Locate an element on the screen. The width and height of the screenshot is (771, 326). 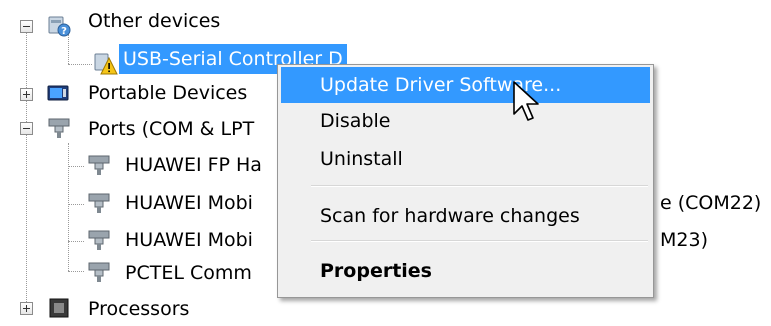
port-item: PCTEL Comm is located at coordinates (188, 273).